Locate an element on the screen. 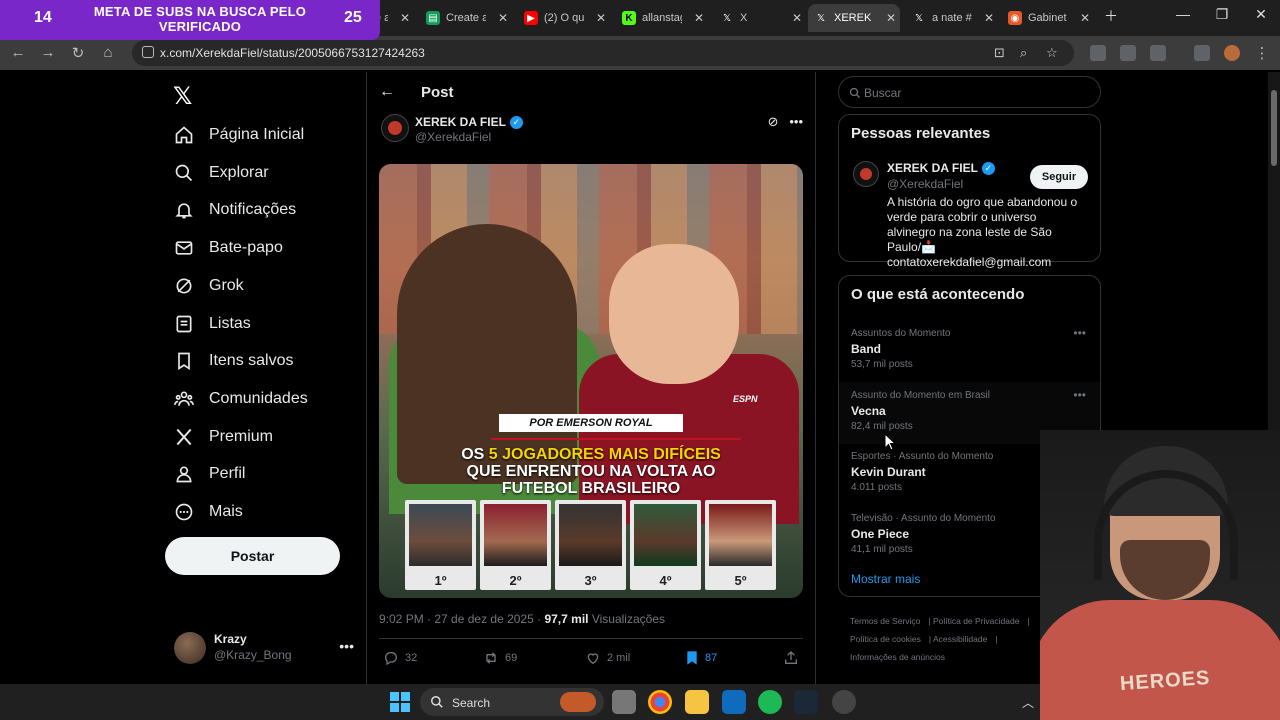  x-logo: 𝕏 is located at coordinates (182, 96).